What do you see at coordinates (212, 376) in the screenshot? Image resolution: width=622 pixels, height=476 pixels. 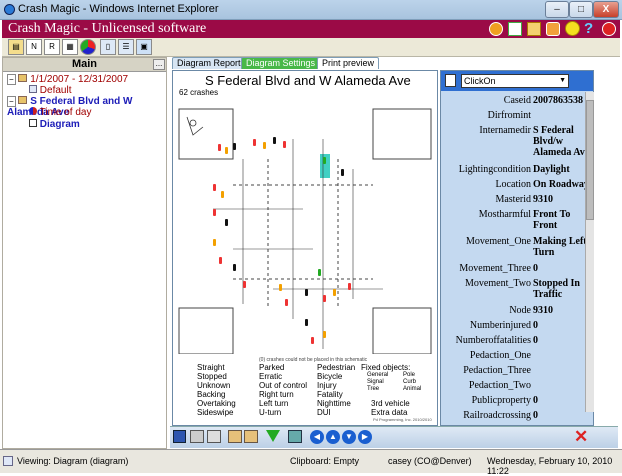 I see `legend-stopped: Stopped` at bounding box center [212, 376].